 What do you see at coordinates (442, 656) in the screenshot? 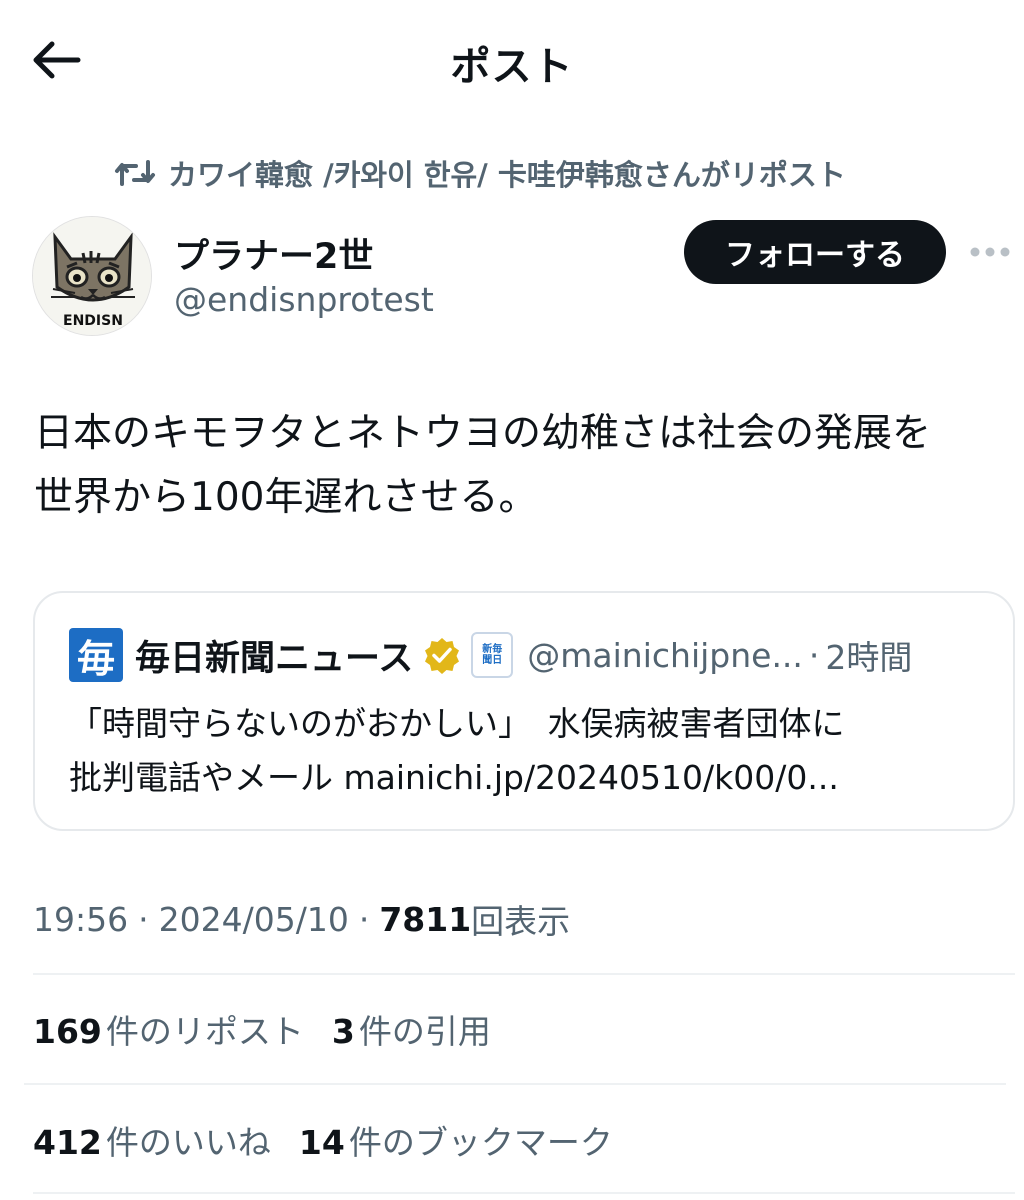
I see `verified-badge-icon` at bounding box center [442, 656].